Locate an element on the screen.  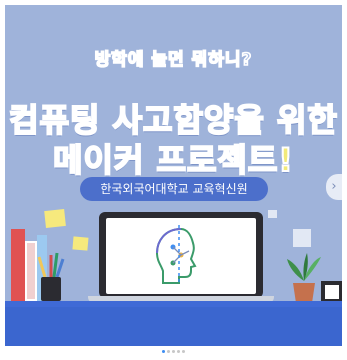
ai-brain-head-icon is located at coordinates (176, 255).